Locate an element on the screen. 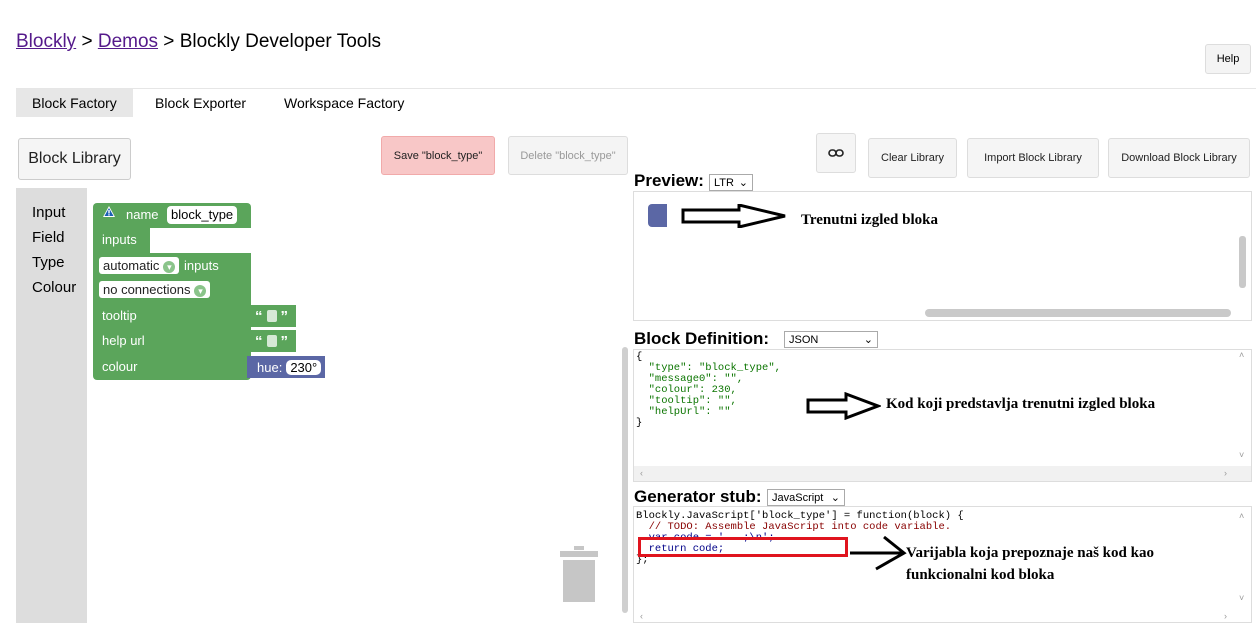  automatic-dropdown-label: automatic is located at coordinates (131, 265).